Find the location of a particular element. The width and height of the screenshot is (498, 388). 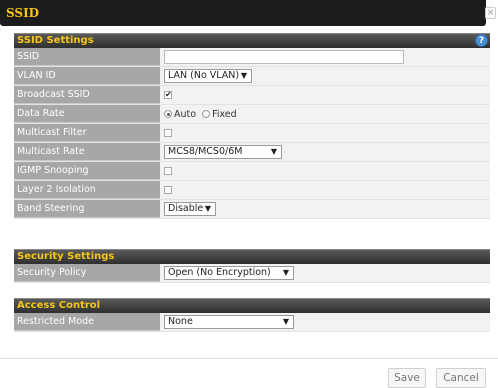

band-steering-select: Disable ▼ is located at coordinates (190, 209).